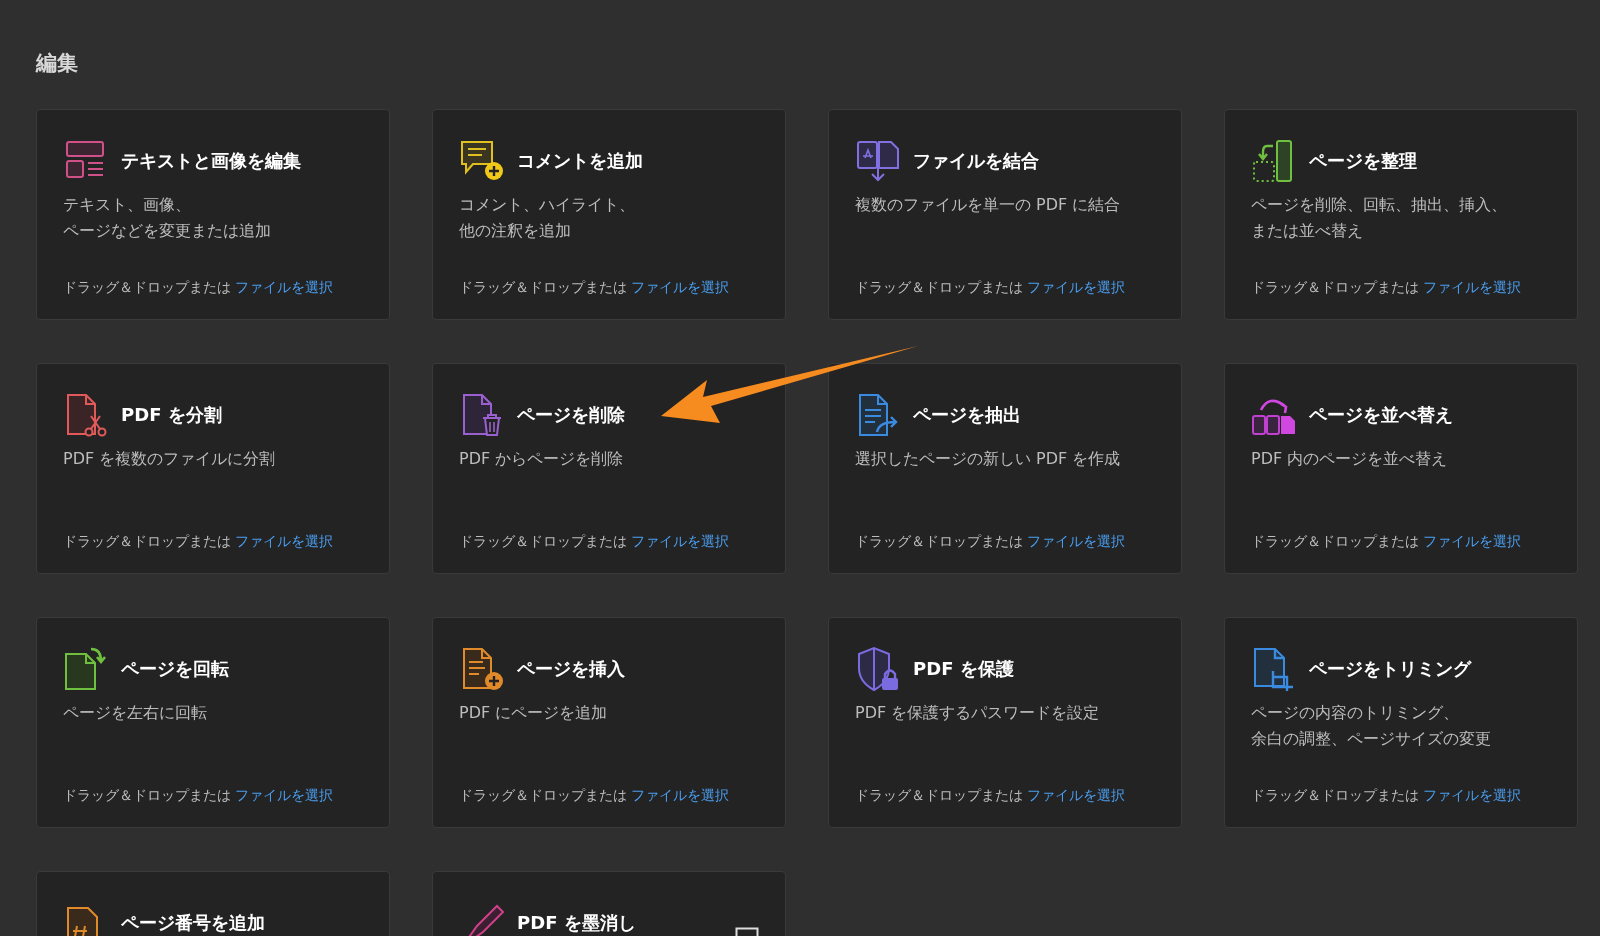 This screenshot has width=1600, height=936. What do you see at coordinates (580, 161) in the screenshot?
I see `card-title: コメントを追加` at bounding box center [580, 161].